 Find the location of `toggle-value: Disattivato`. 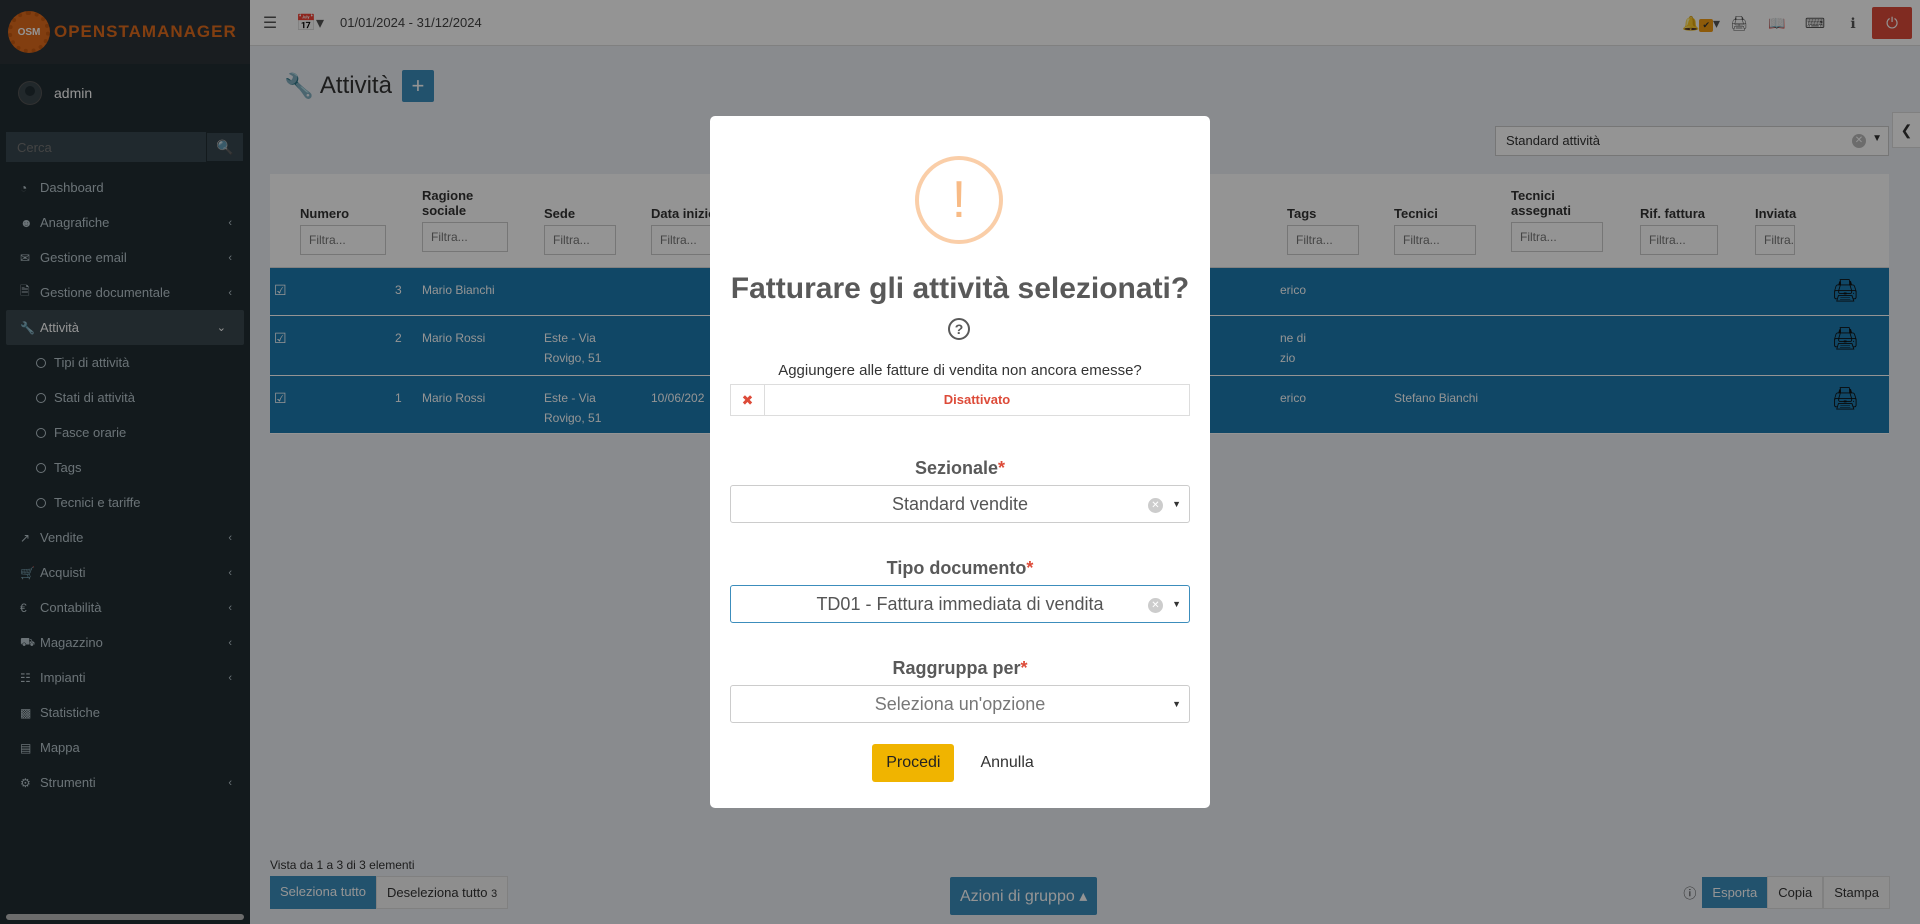

toggle-value: Disattivato is located at coordinates (977, 399).